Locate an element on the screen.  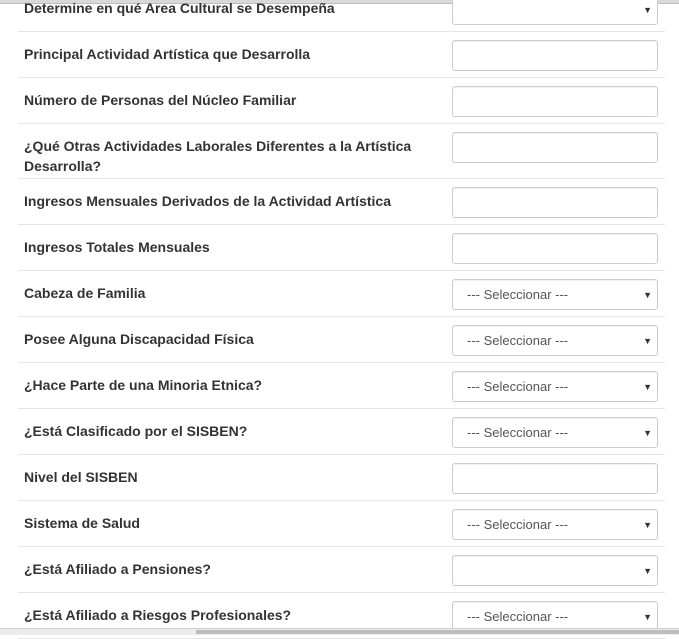
field-label: Ingresos Totales Mensuales is located at coordinates (117, 247).